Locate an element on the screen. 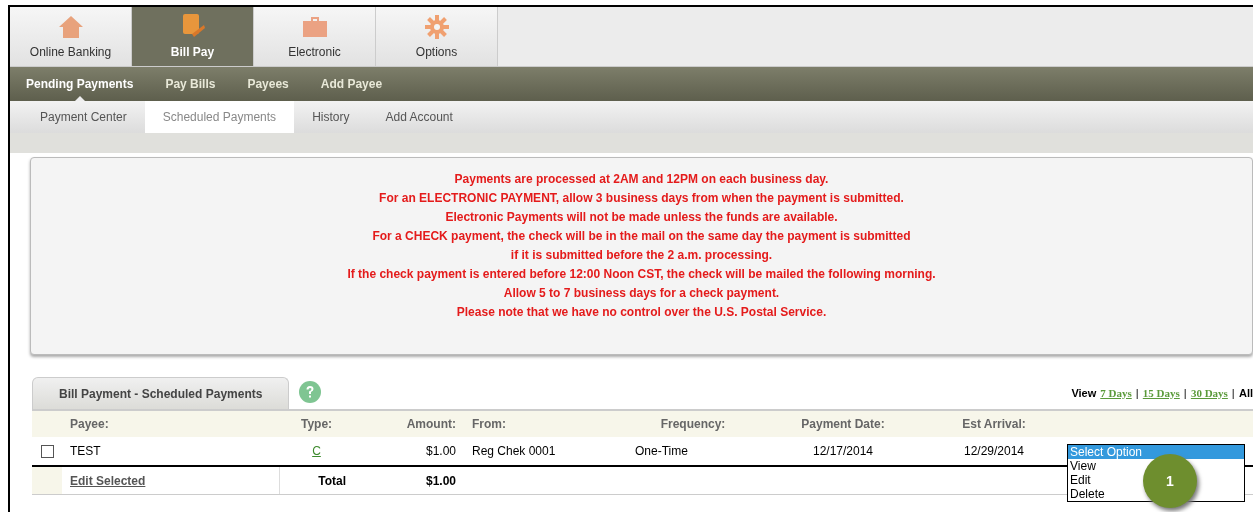 This screenshot has height=512, width=1253. column-header: From: is located at coordinates (489, 424).